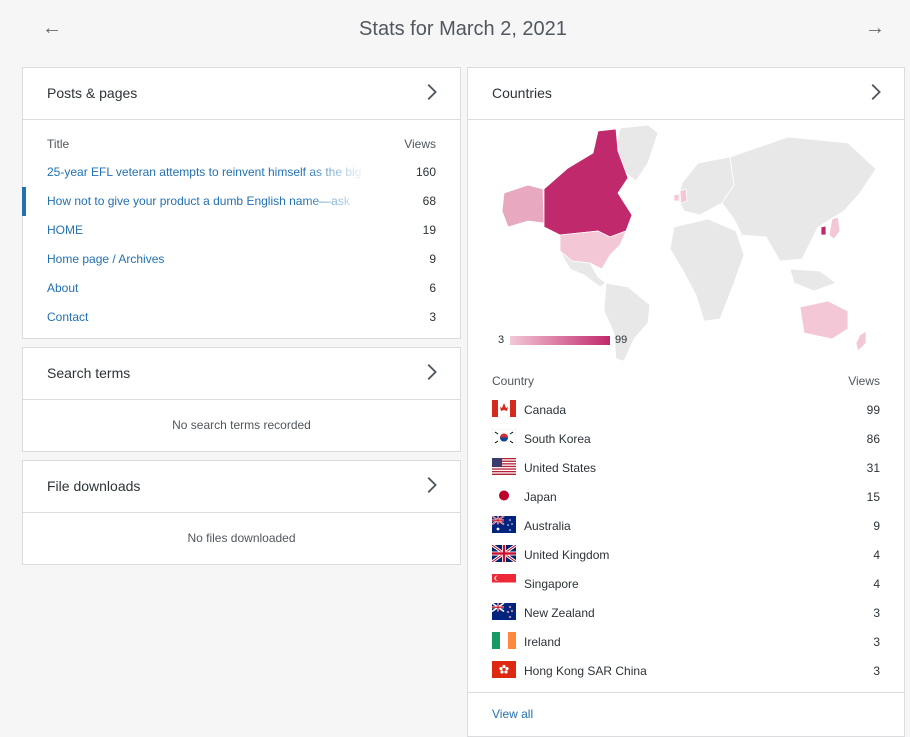 Image resolution: width=910 pixels, height=737 pixels. I want to click on australia-flag-icon, so click(504, 524).